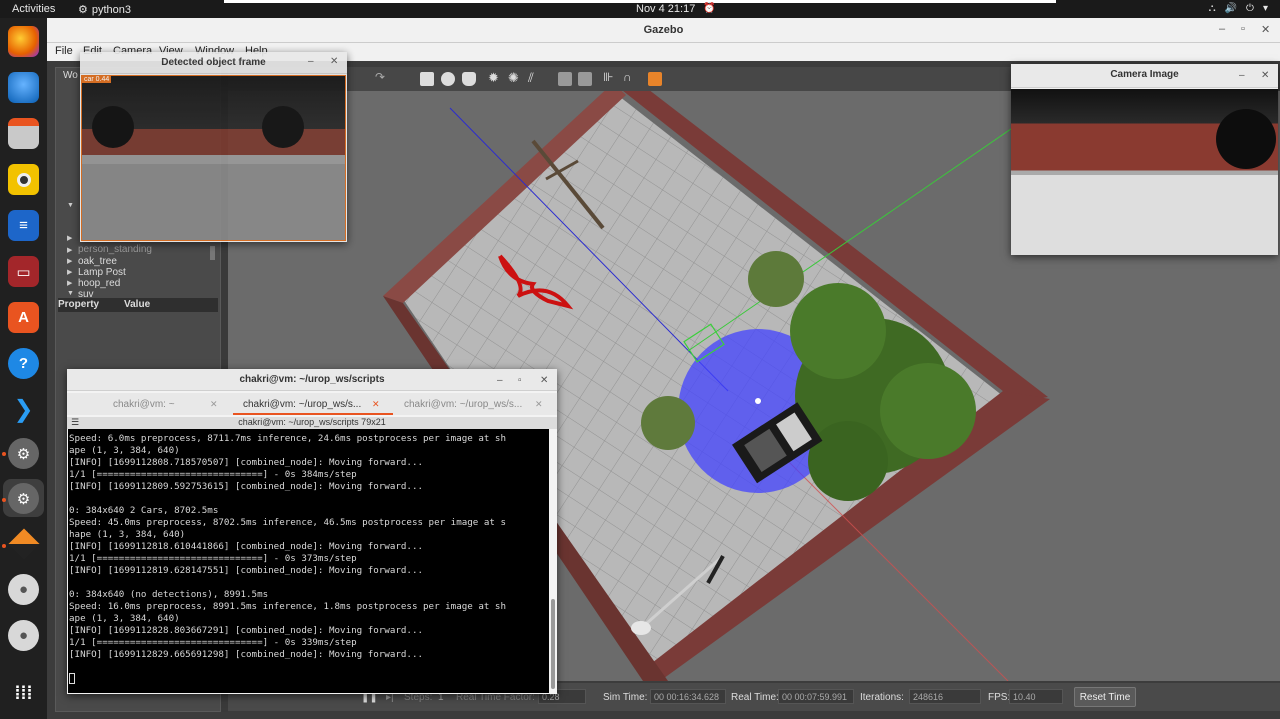  I want to click on tree-item-oak-tree: oak_tree, so click(97, 261).